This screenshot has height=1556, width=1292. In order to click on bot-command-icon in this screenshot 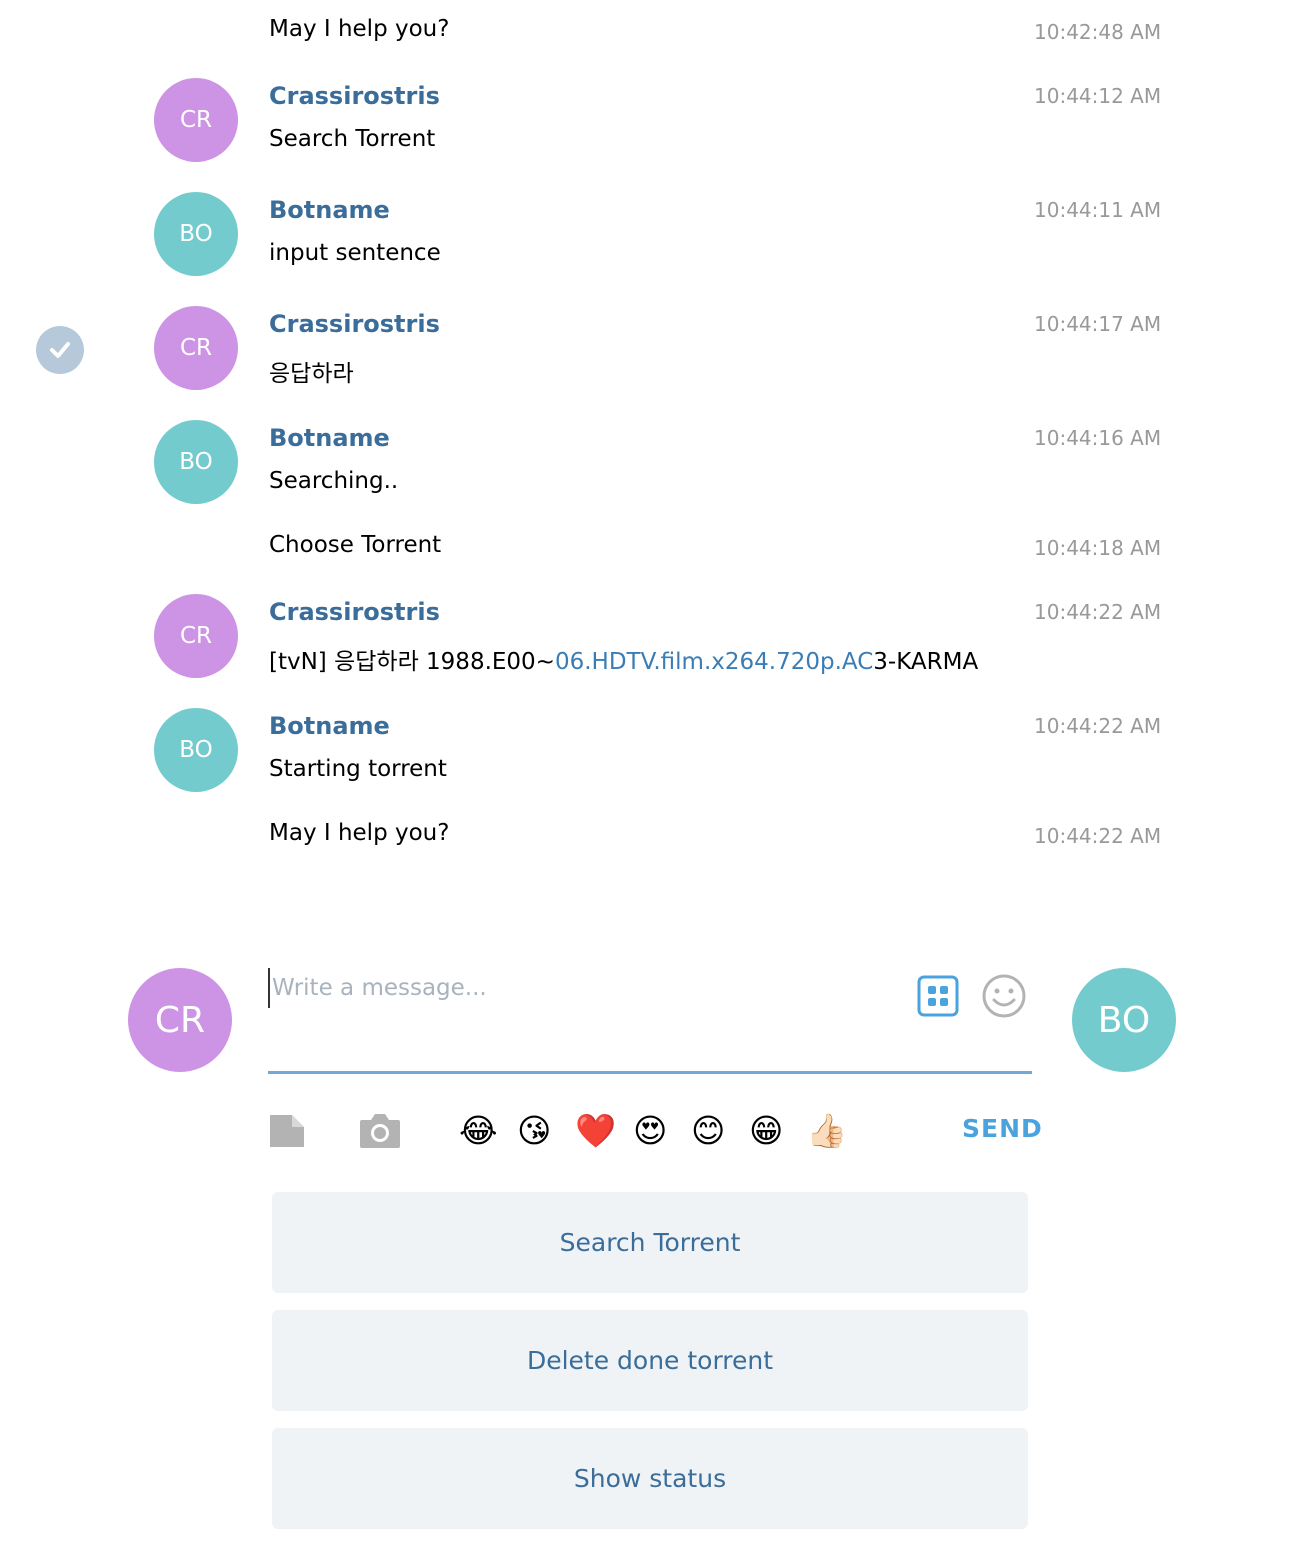, I will do `click(938, 998)`.